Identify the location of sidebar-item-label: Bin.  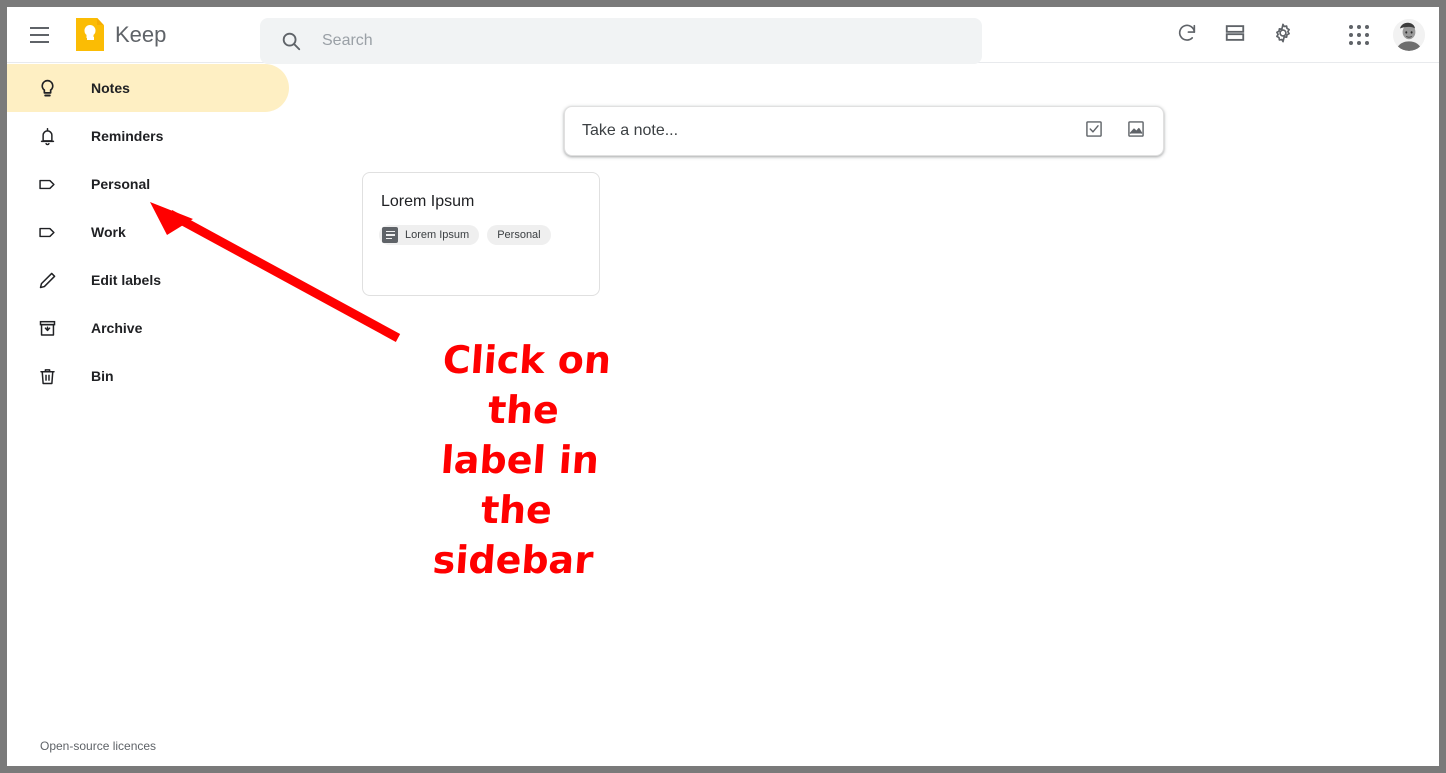
(102, 376).